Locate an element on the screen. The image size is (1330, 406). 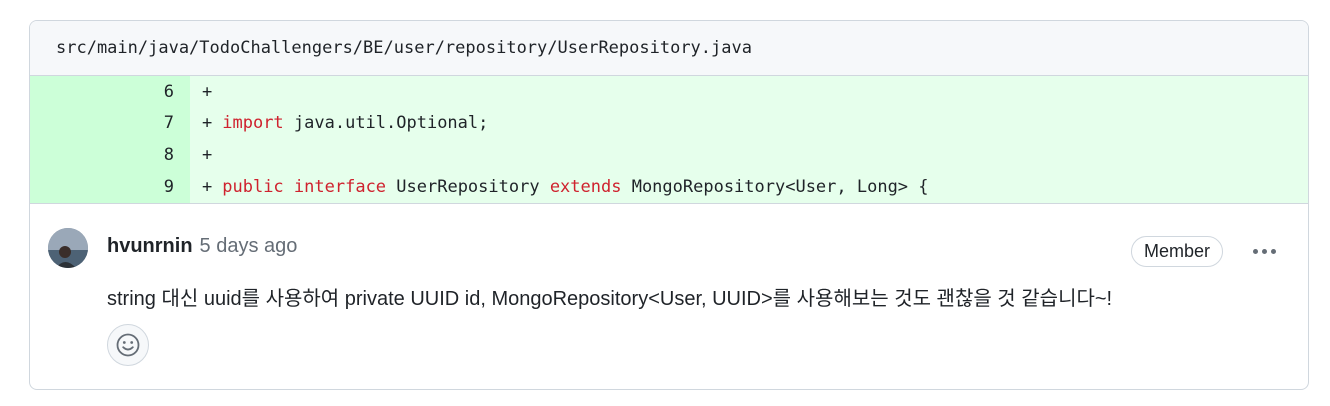
code-keyword: import is located at coordinates (253, 123).